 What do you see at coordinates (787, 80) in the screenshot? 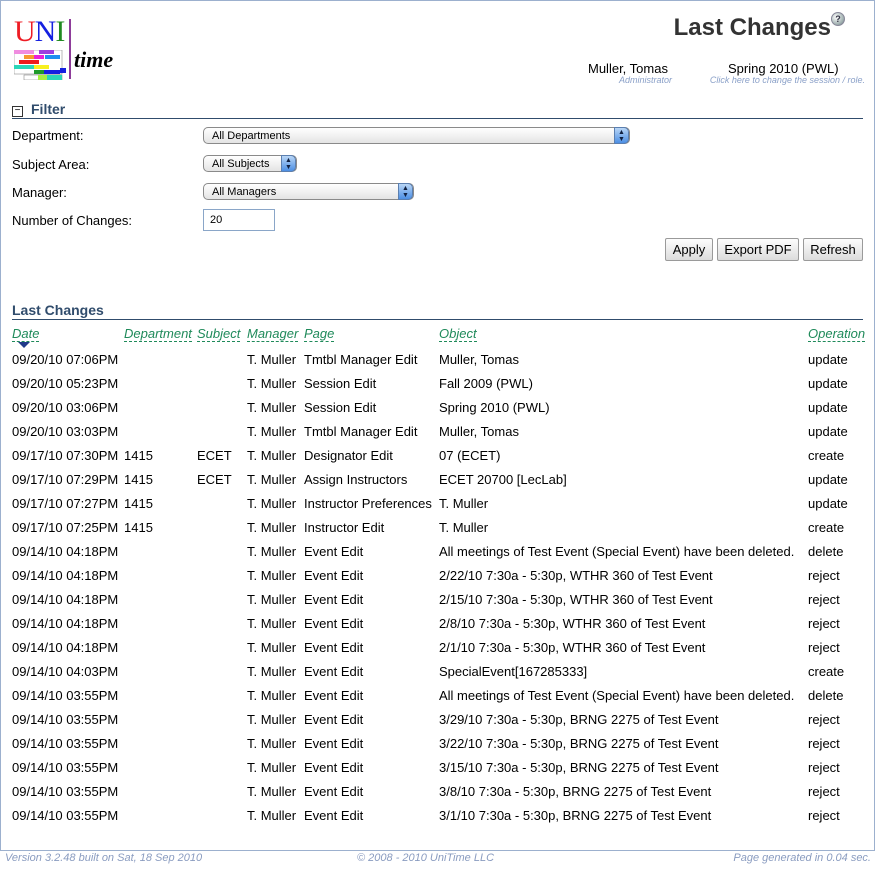
I see `change-session-link: Click here to change the session / role.` at bounding box center [787, 80].